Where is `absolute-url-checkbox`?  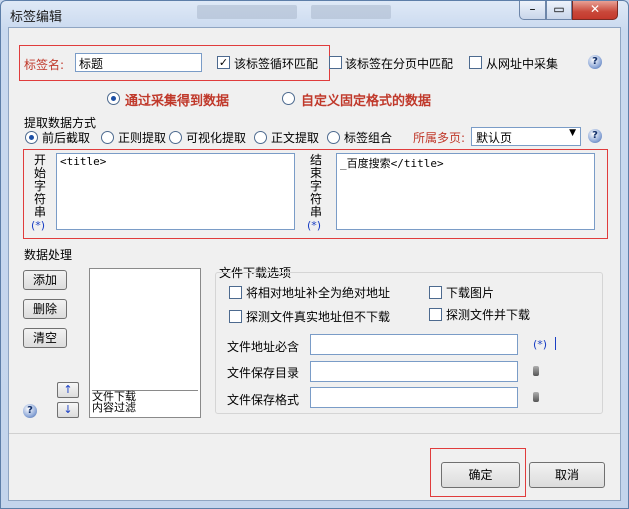 absolute-url-checkbox is located at coordinates (235, 292).